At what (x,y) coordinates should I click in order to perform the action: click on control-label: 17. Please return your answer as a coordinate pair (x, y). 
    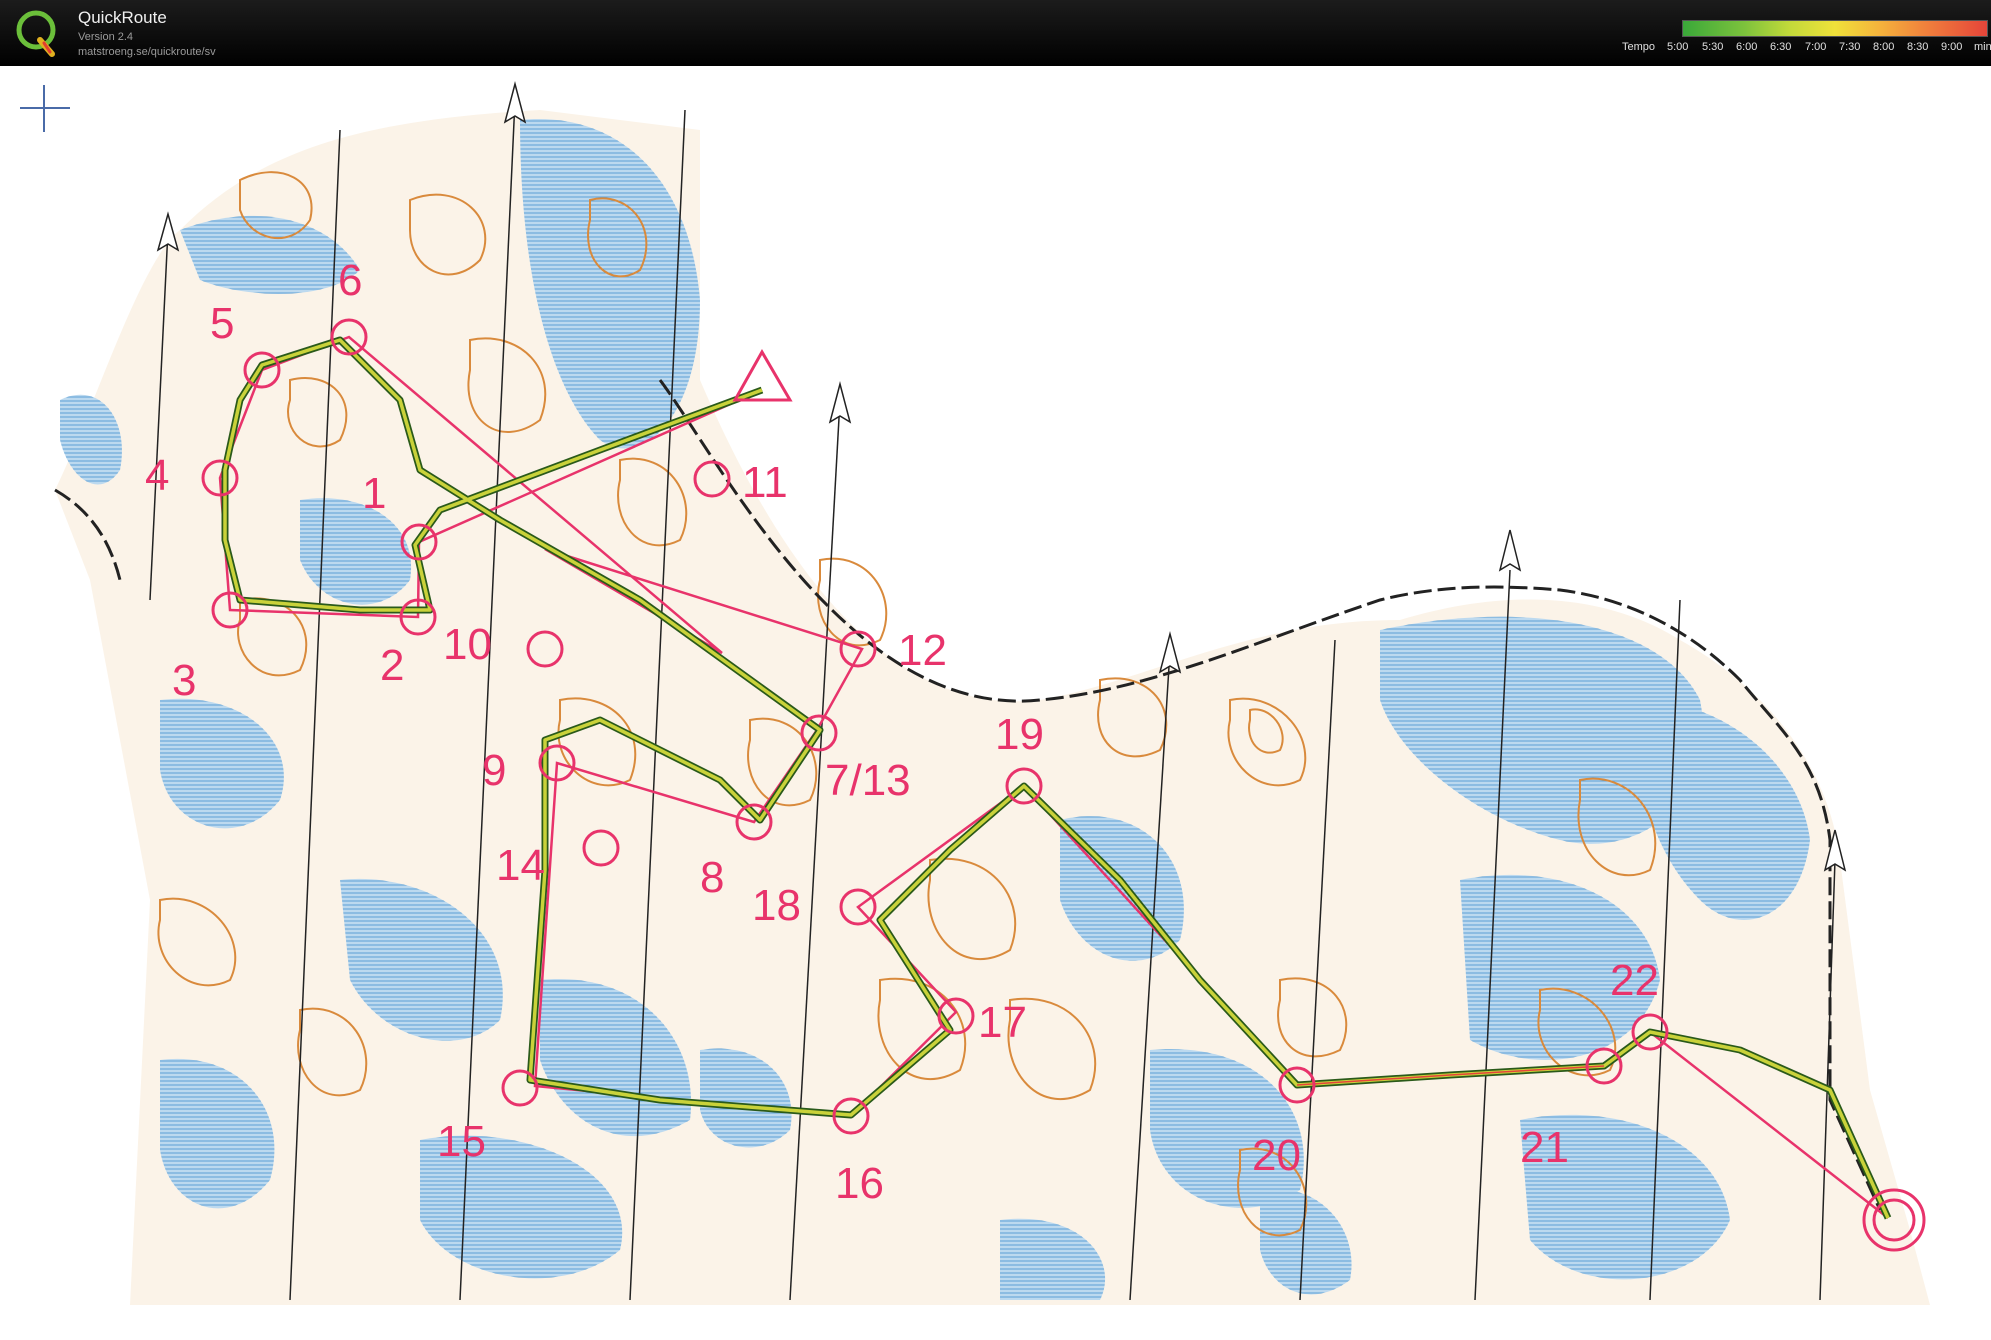
    Looking at the image, I should click on (1002, 1022).